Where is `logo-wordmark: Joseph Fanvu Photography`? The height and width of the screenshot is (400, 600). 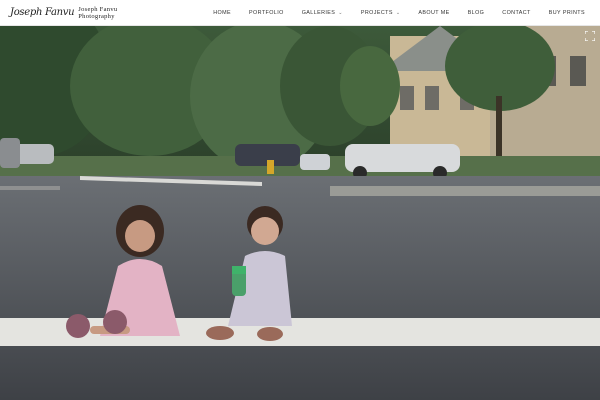
logo-wordmark: Joseph Fanvu Photography is located at coordinates (97, 13).